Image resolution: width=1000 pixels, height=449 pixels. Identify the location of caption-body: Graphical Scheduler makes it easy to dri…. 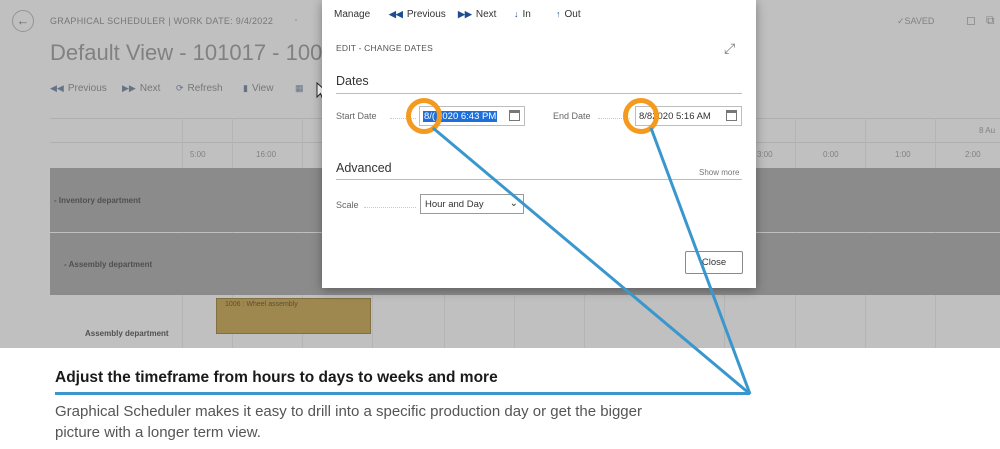
(348, 422).